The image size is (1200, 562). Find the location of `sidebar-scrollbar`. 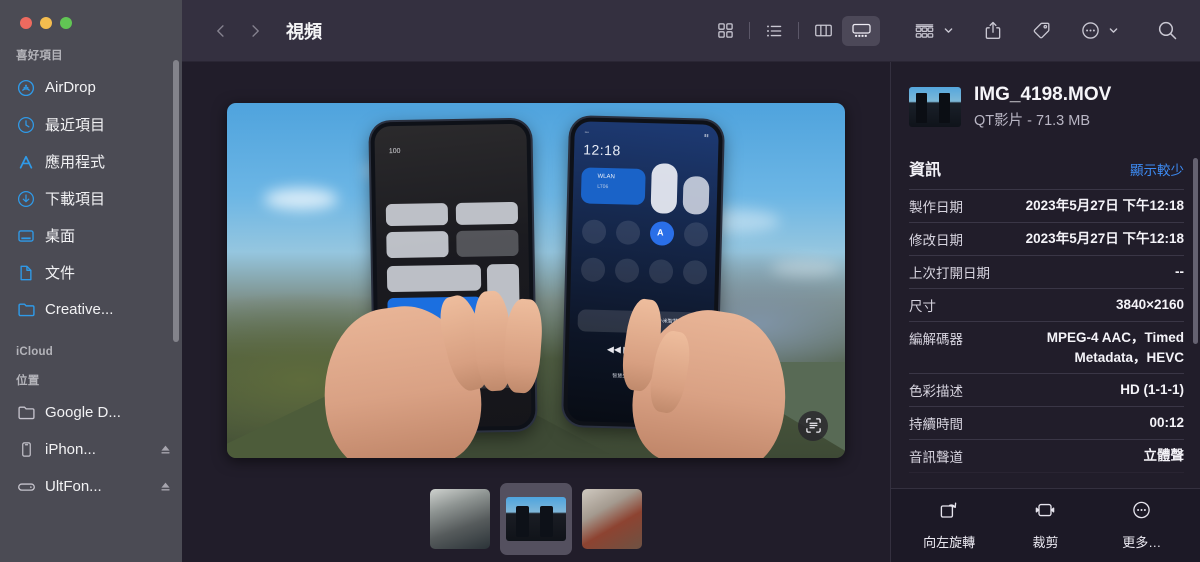

sidebar-scrollbar is located at coordinates (176, 201).